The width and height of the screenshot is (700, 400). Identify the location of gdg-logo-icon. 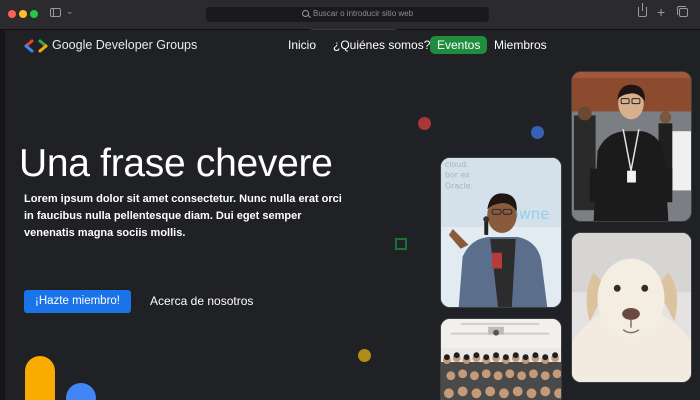
(36, 46).